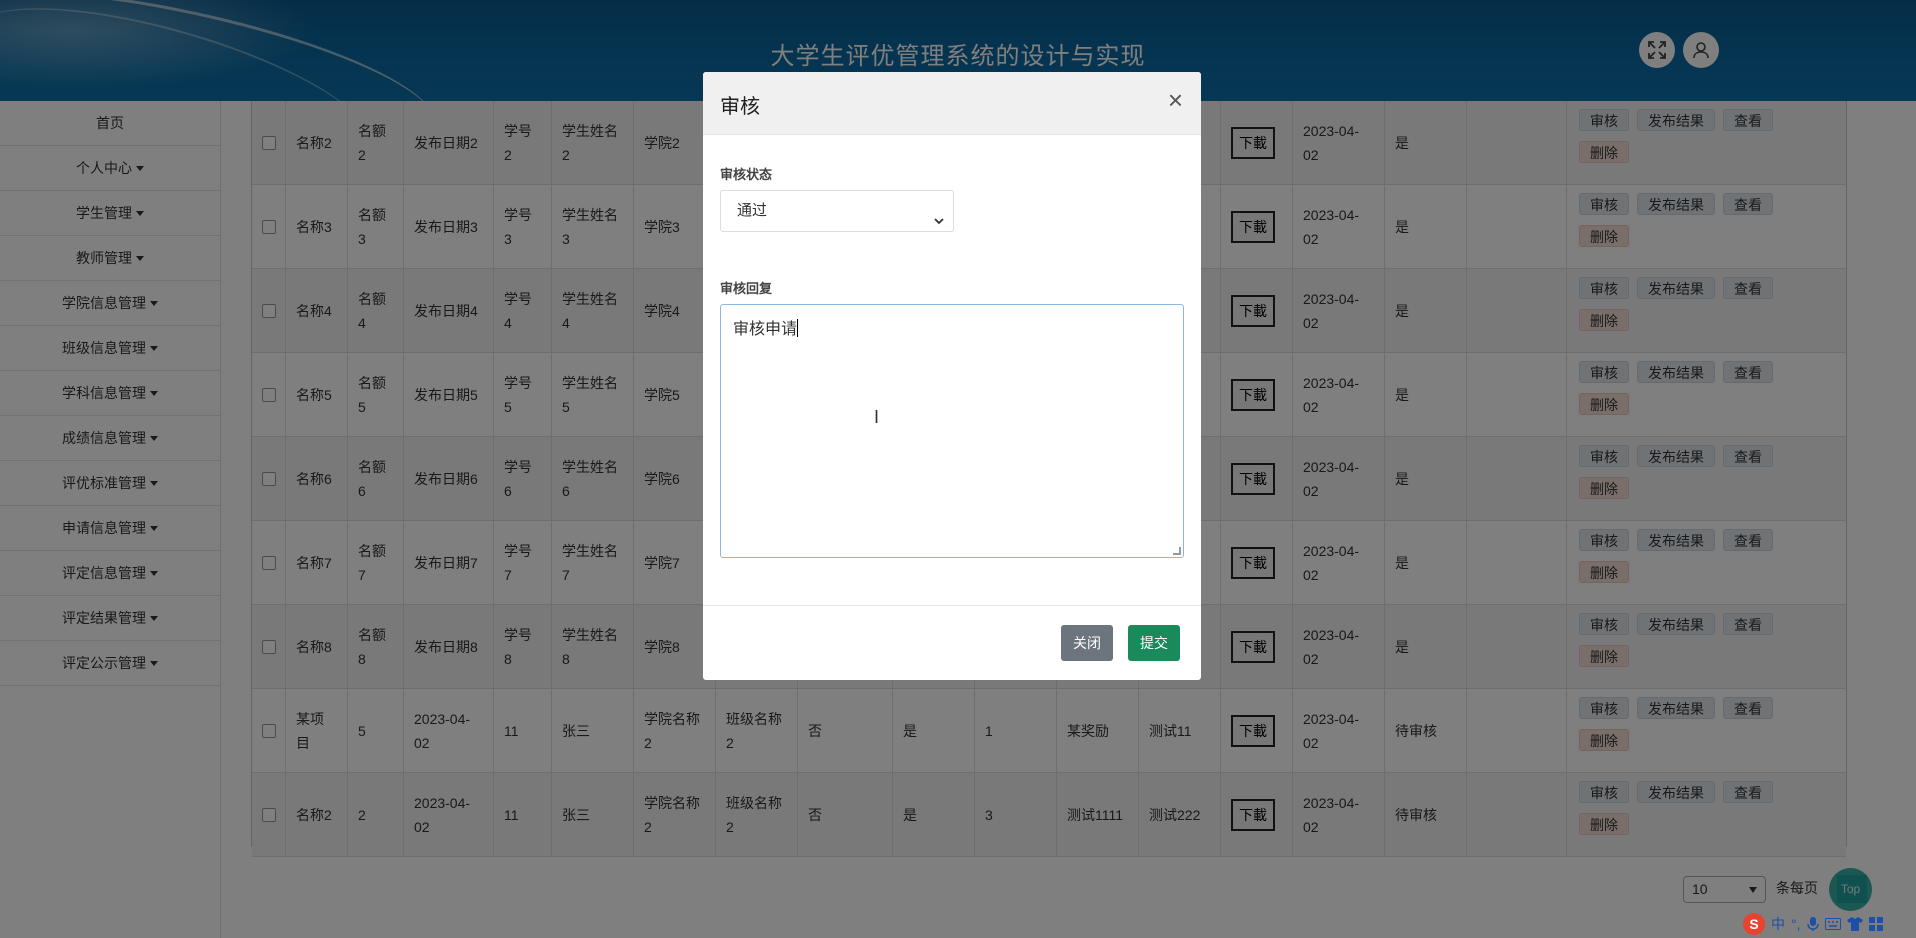  I want to click on text-cursor, so click(798, 328).